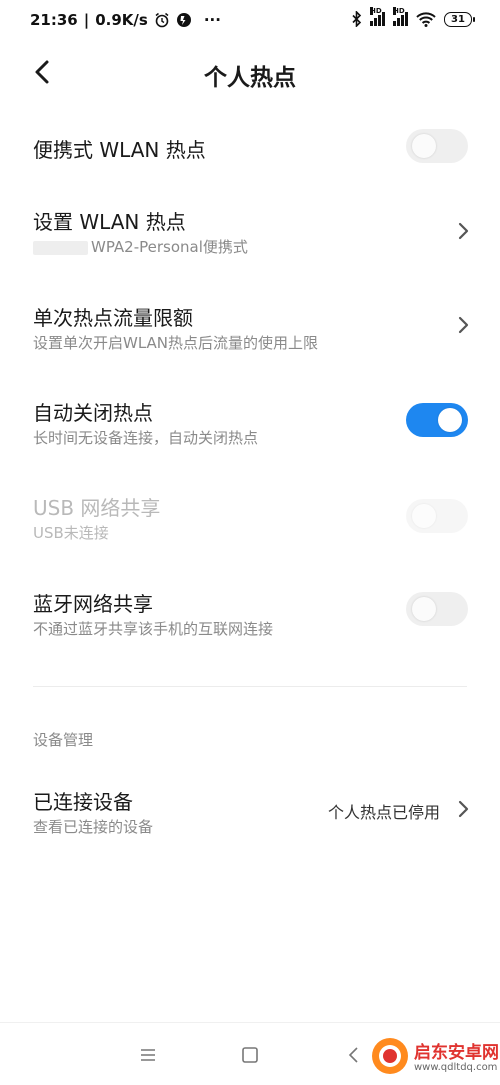  Describe the element at coordinates (113, 318) in the screenshot. I see `data-limit-label: 单次热点流量限额` at that location.